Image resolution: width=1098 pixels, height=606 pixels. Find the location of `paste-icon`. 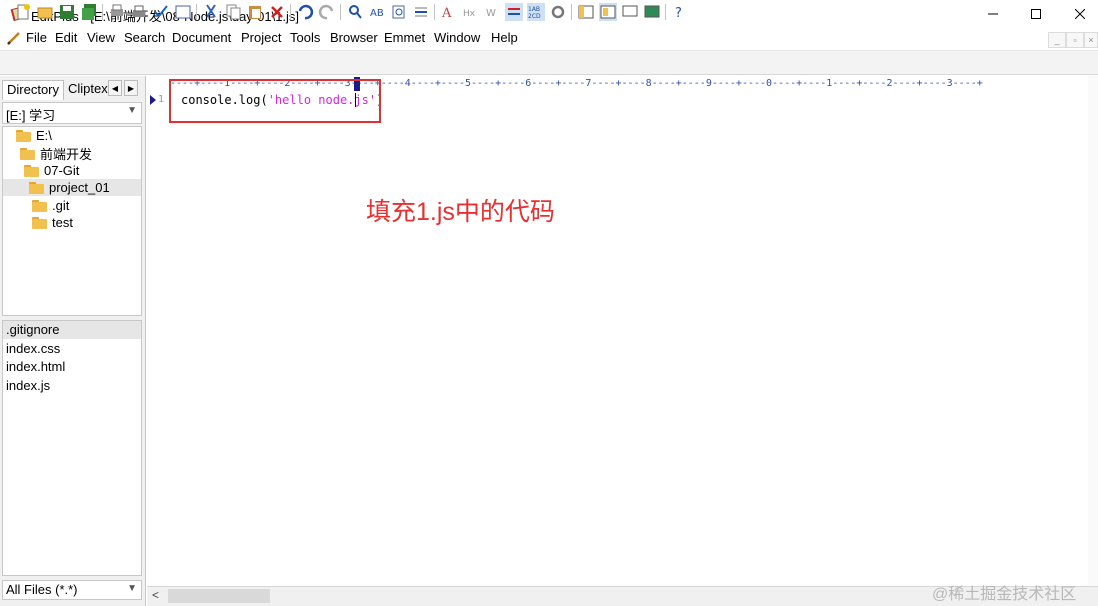

paste-icon is located at coordinates (255, 12).